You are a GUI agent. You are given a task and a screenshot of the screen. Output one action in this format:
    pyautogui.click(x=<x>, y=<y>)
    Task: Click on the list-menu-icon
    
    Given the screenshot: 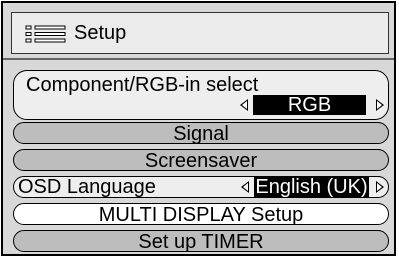 What is the action you would take?
    pyautogui.click(x=45, y=34)
    